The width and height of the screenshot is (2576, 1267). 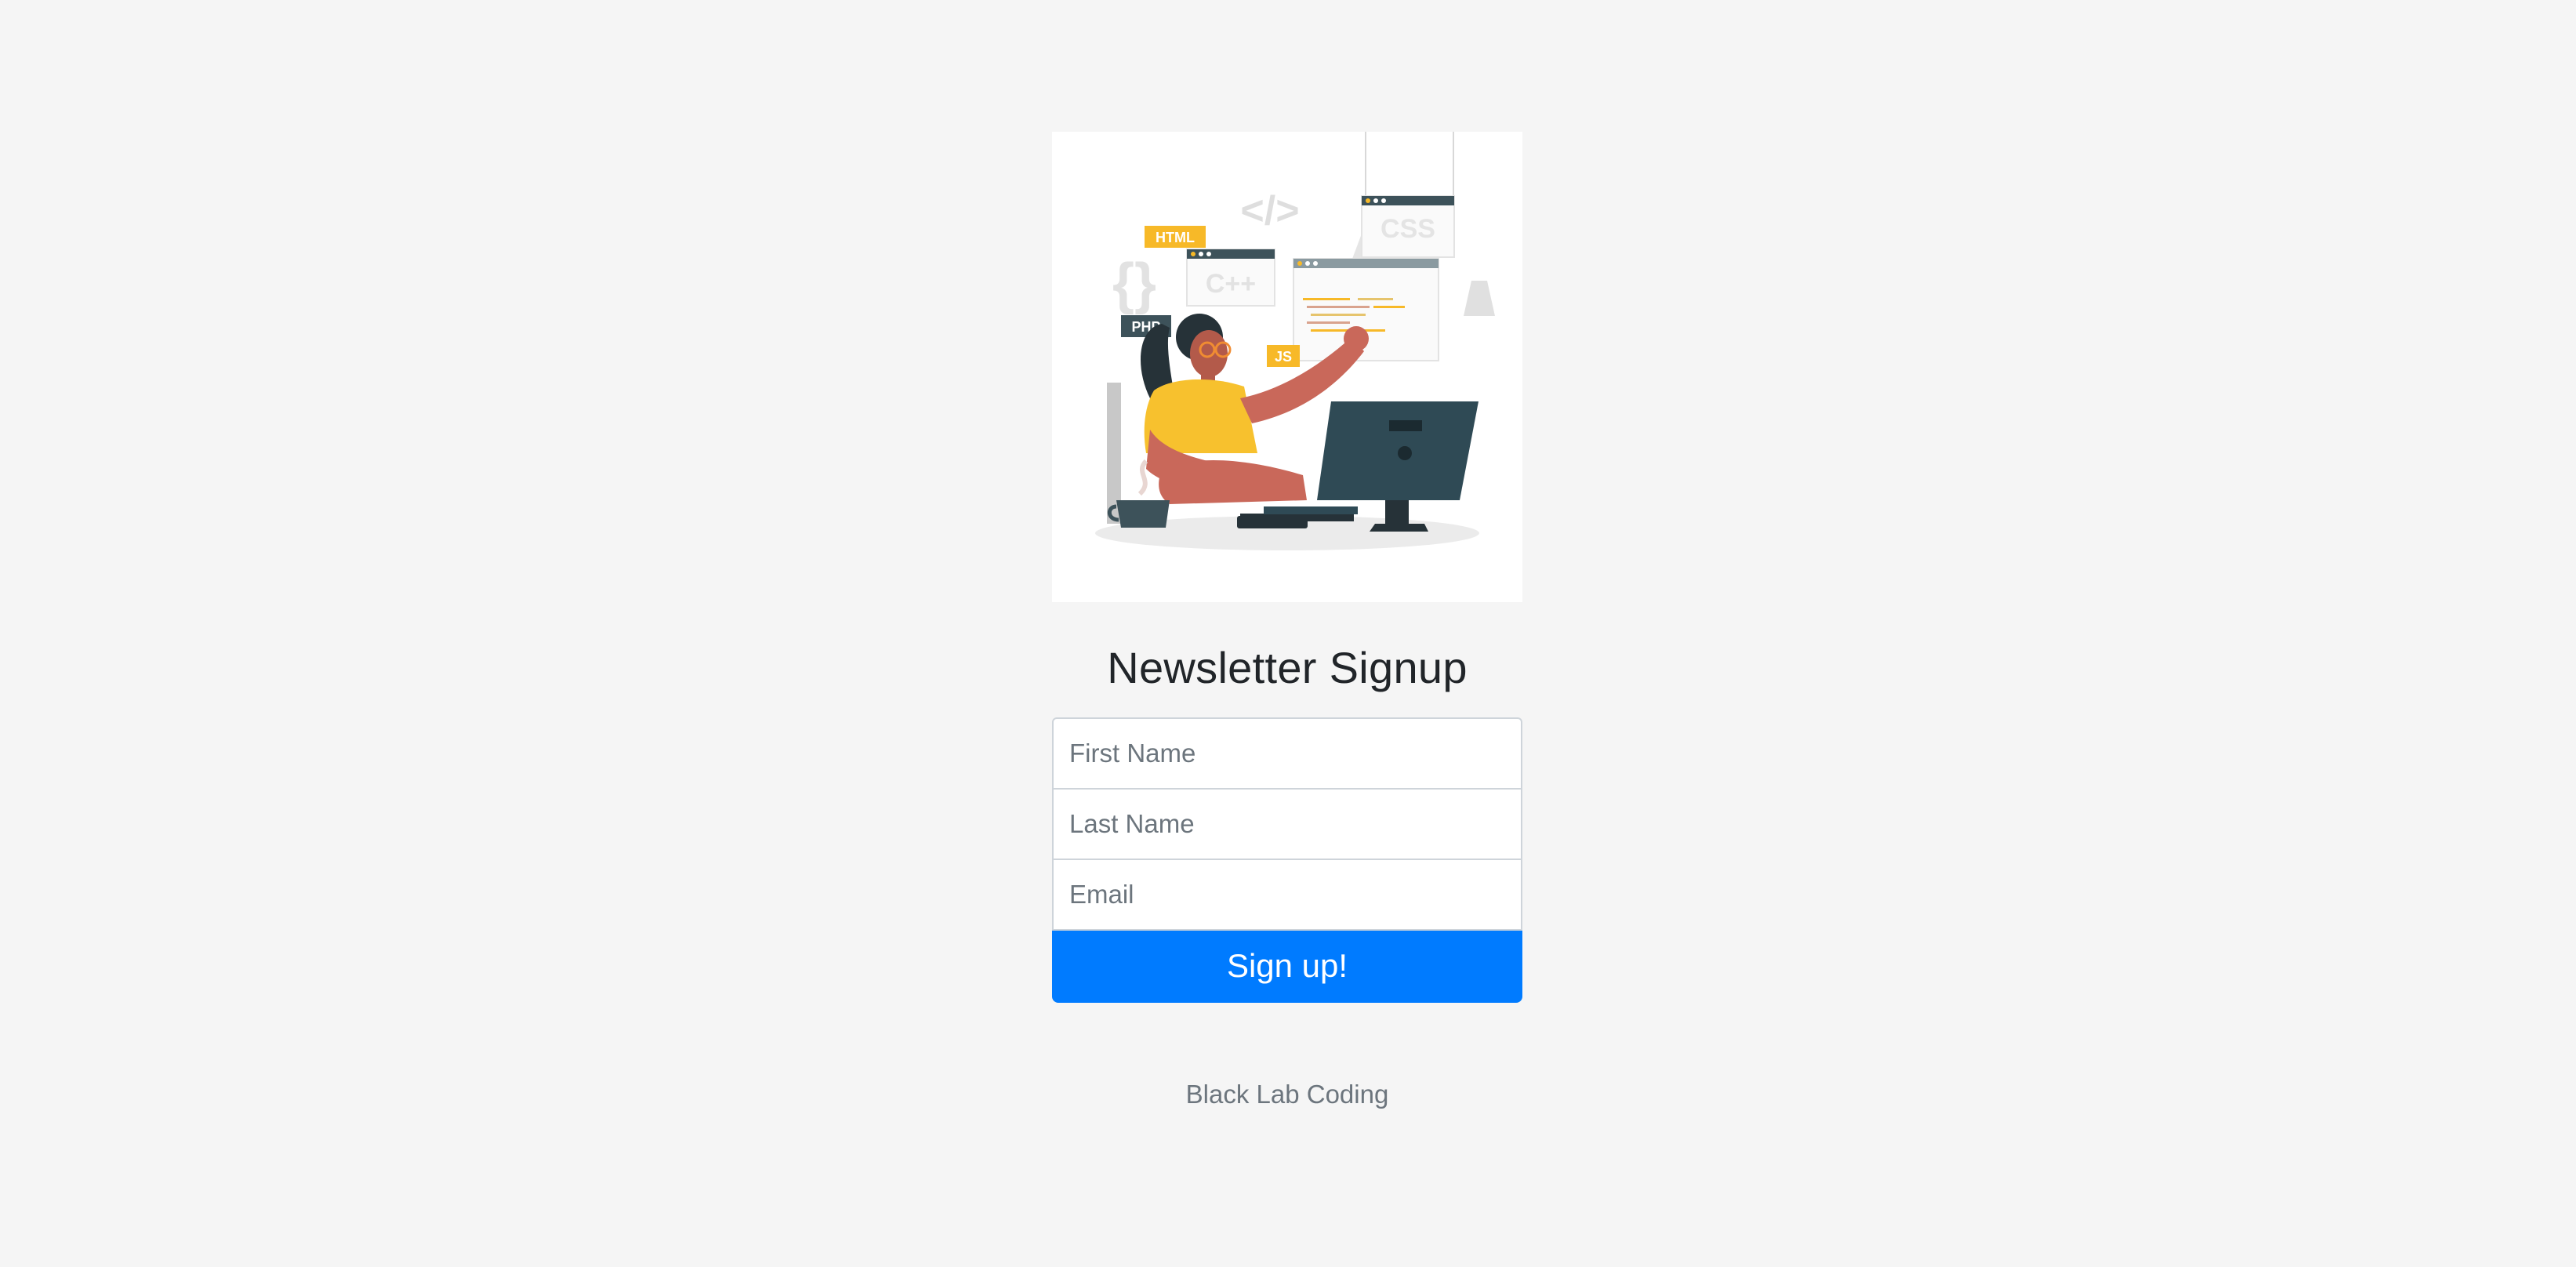 What do you see at coordinates (1287, 895) in the screenshot?
I see `email-input` at bounding box center [1287, 895].